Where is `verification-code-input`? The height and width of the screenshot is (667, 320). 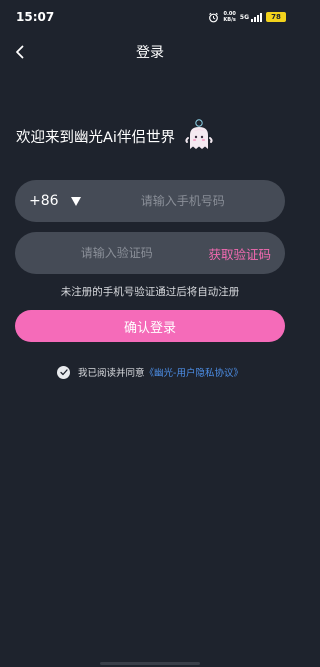
verification-code-input is located at coordinates (117, 253).